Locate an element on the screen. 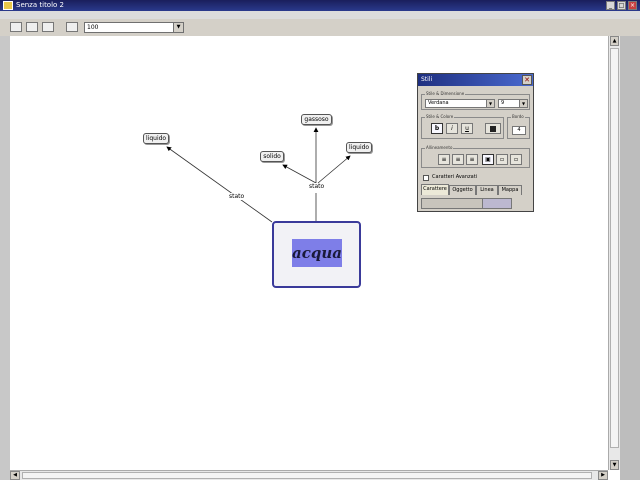  scroll-up-icon: ▲ is located at coordinates (614, 41).